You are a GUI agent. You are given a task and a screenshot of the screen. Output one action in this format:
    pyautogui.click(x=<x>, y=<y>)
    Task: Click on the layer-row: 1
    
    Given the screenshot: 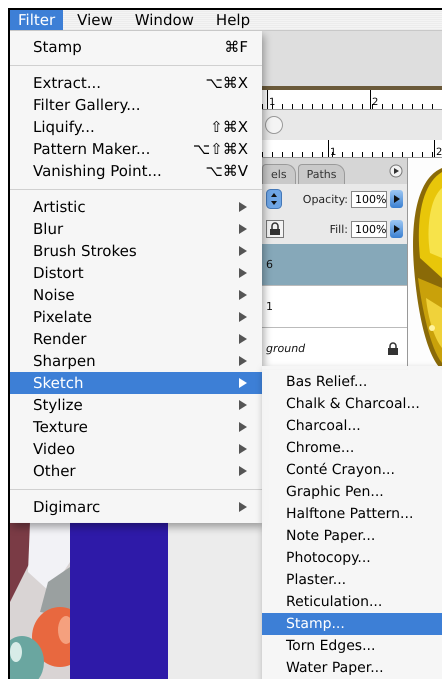 What is the action you would take?
    pyautogui.click(x=334, y=307)
    